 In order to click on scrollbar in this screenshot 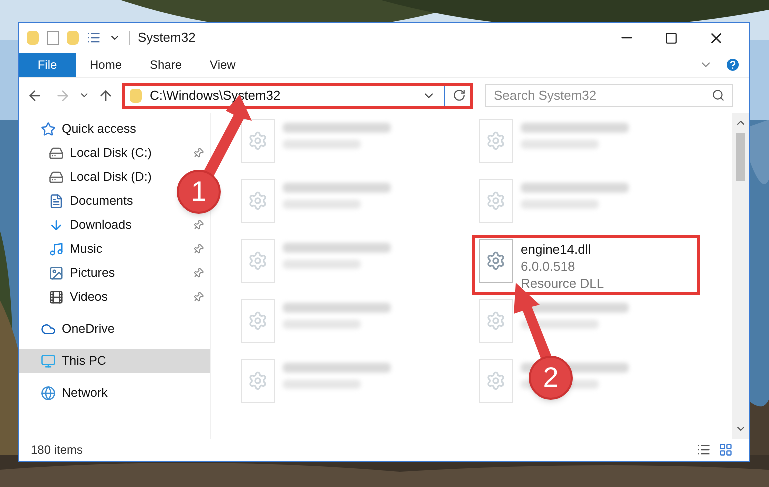, I will do `click(740, 276)`.